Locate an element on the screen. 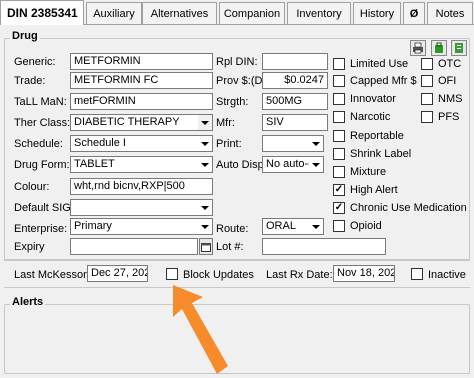 This screenshot has width=474, height=378. last-mckesson-field: Dec 27, 2022 is located at coordinates (117, 273).